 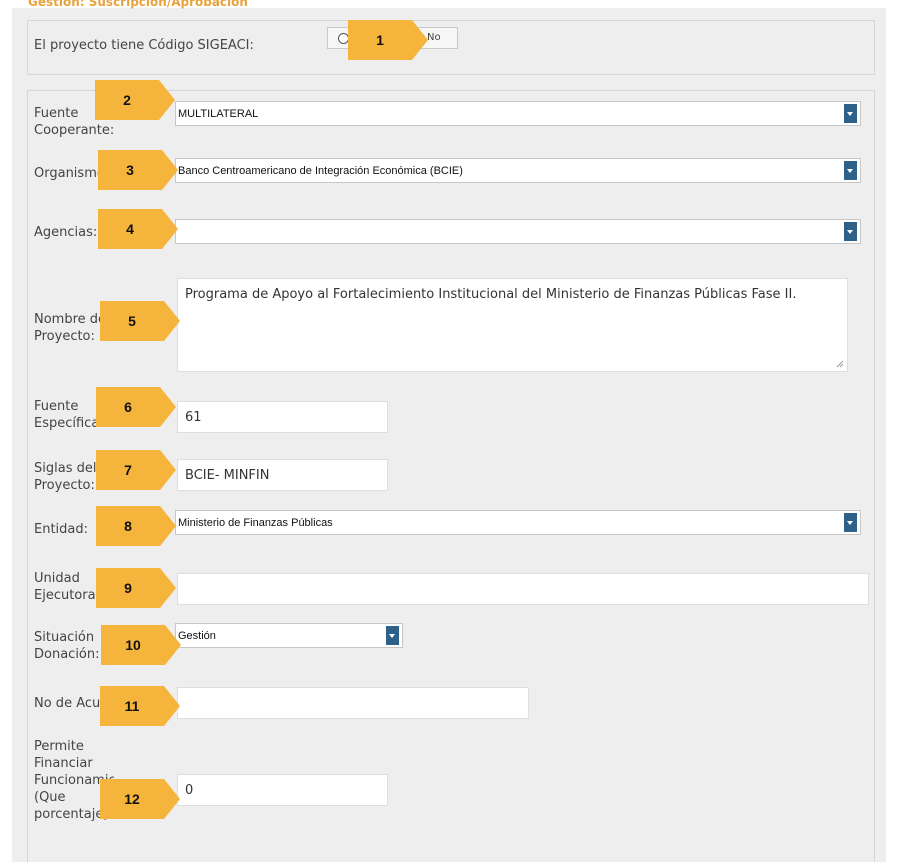 What do you see at coordinates (255, 523) in the screenshot?
I see `entidad-value: Ministerio de Finanzas Públicas` at bounding box center [255, 523].